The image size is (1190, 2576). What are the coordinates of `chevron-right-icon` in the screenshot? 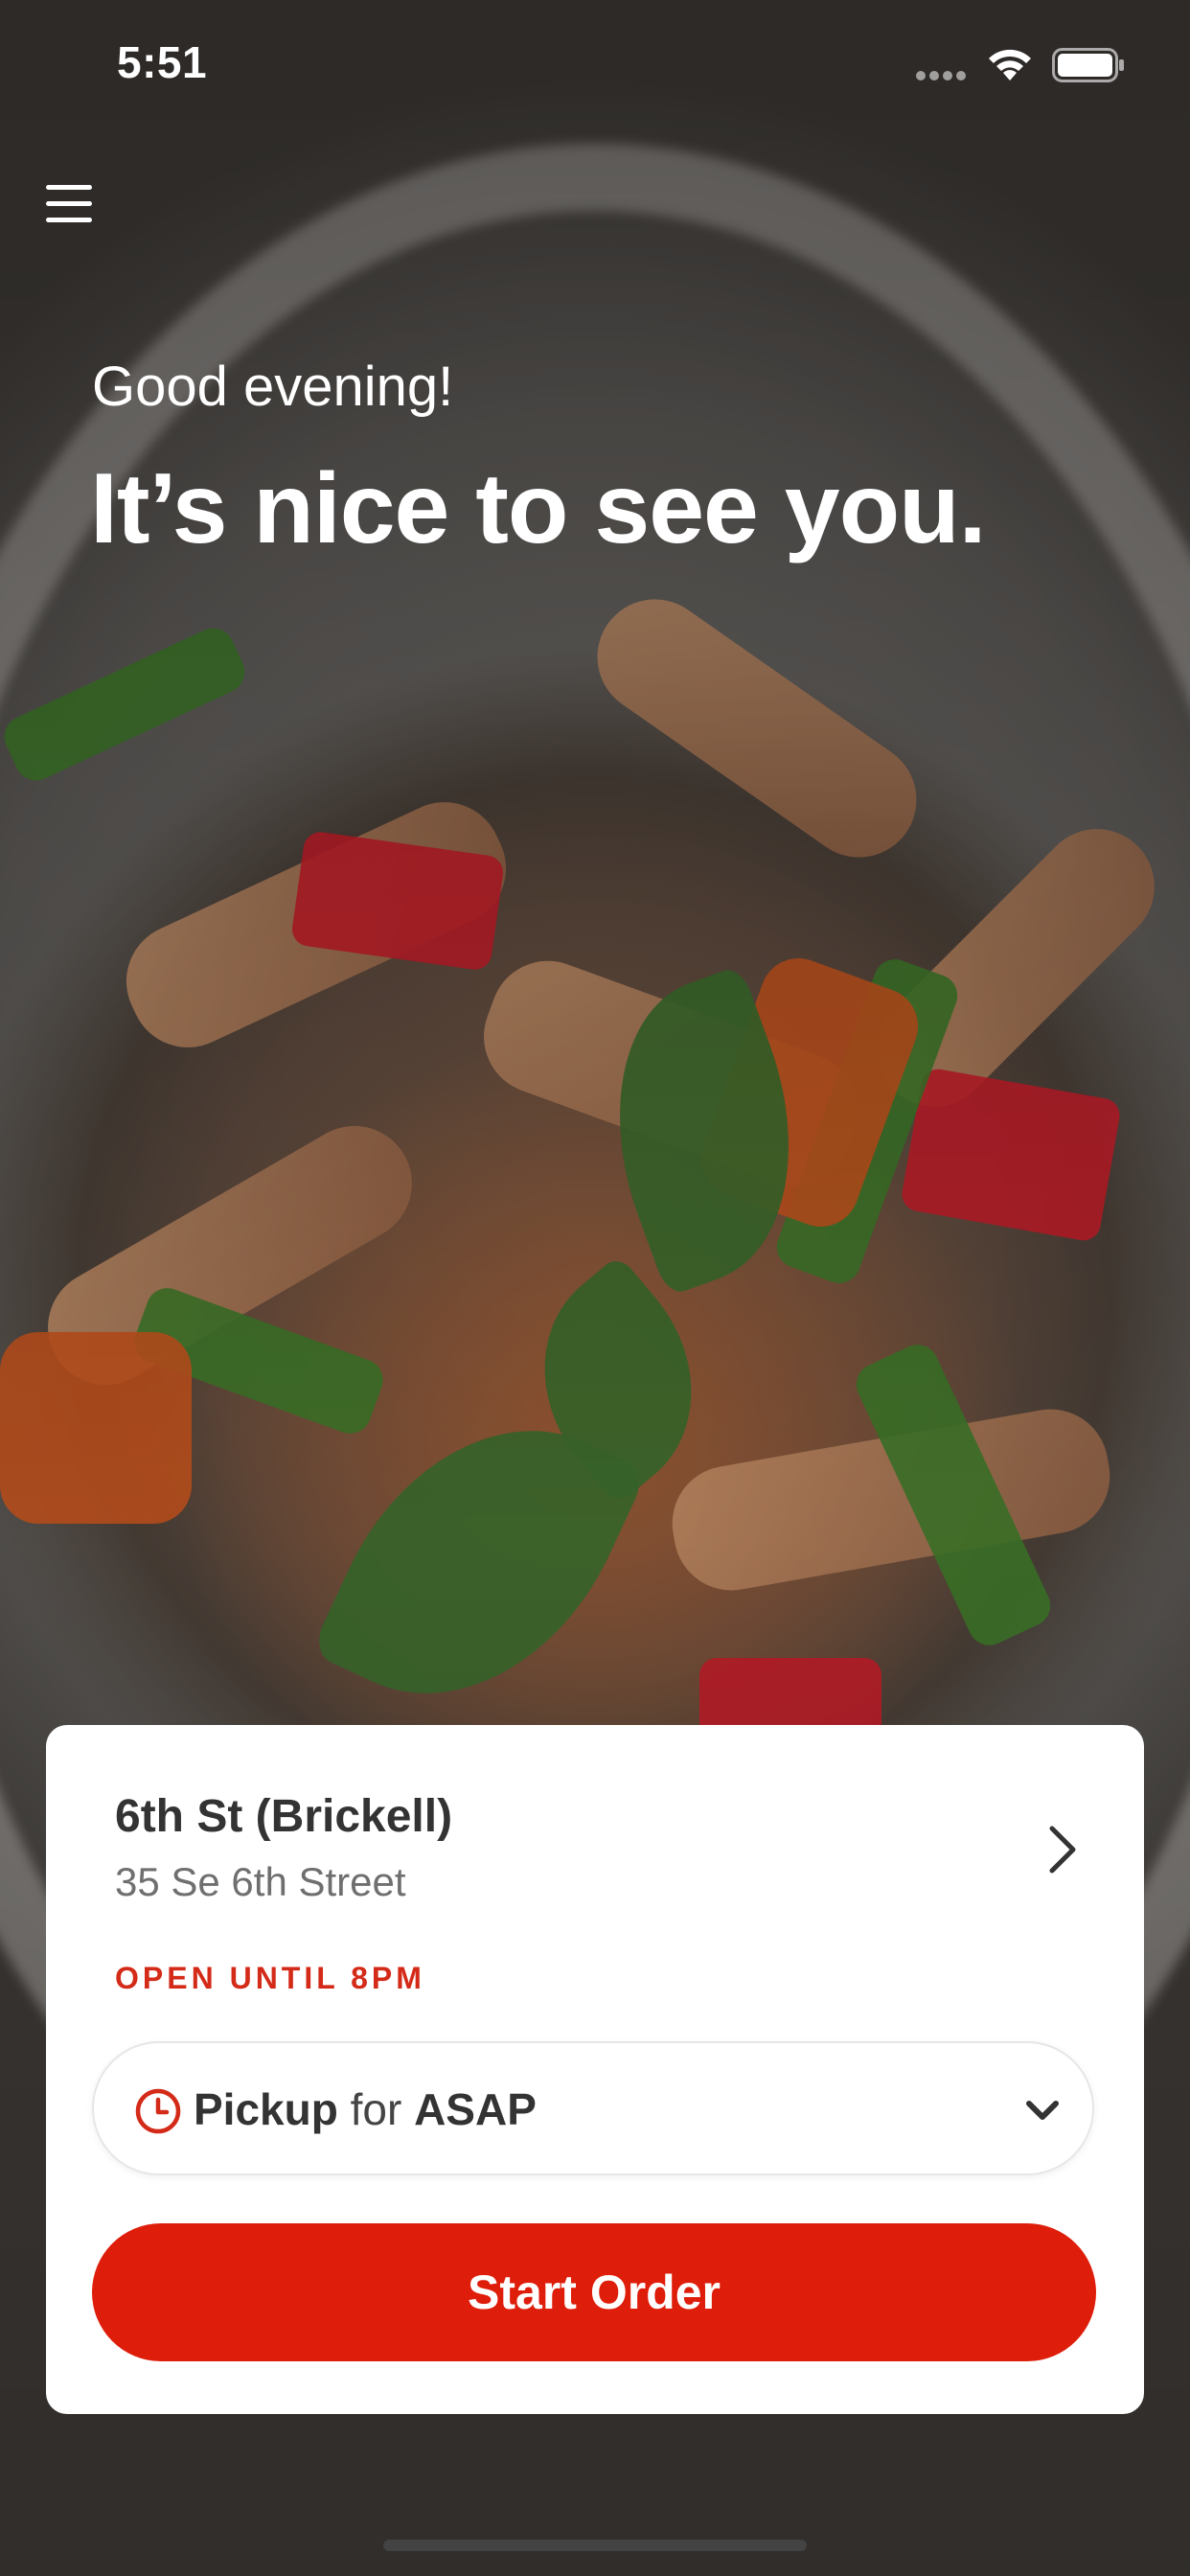 It's located at (1062, 1849).